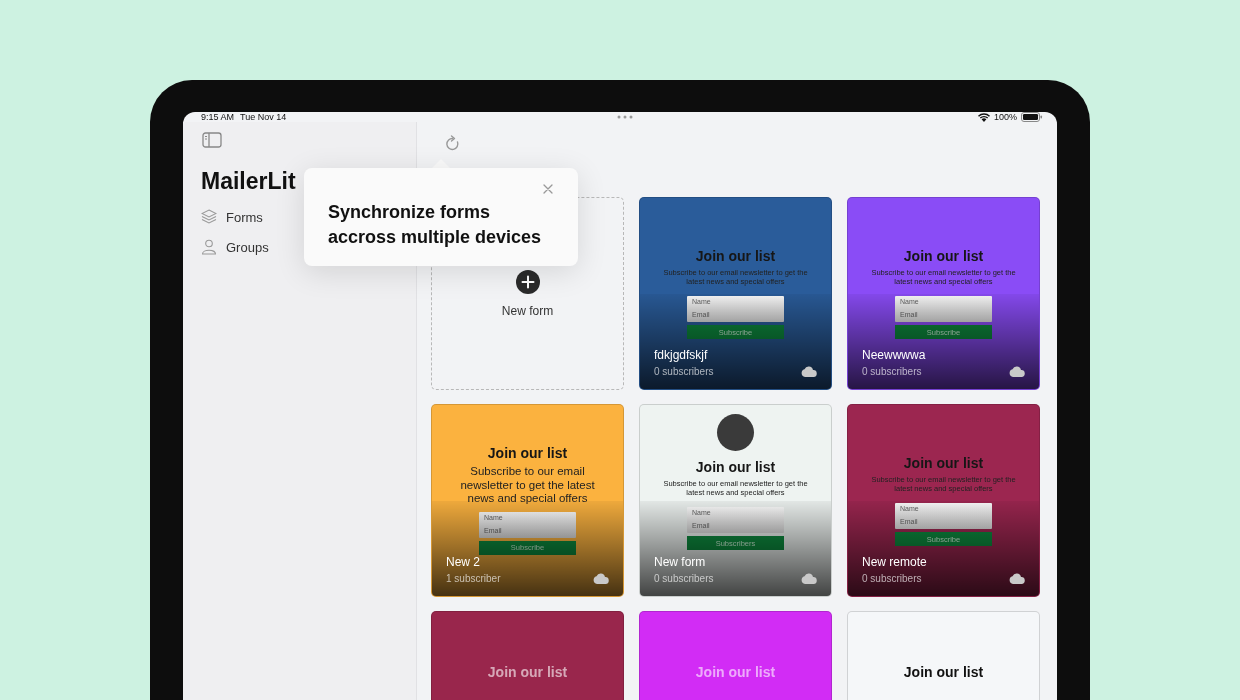 This screenshot has width=1240, height=700. Describe the element at coordinates (894, 355) in the screenshot. I see `form-name: Neewwwwa` at that location.